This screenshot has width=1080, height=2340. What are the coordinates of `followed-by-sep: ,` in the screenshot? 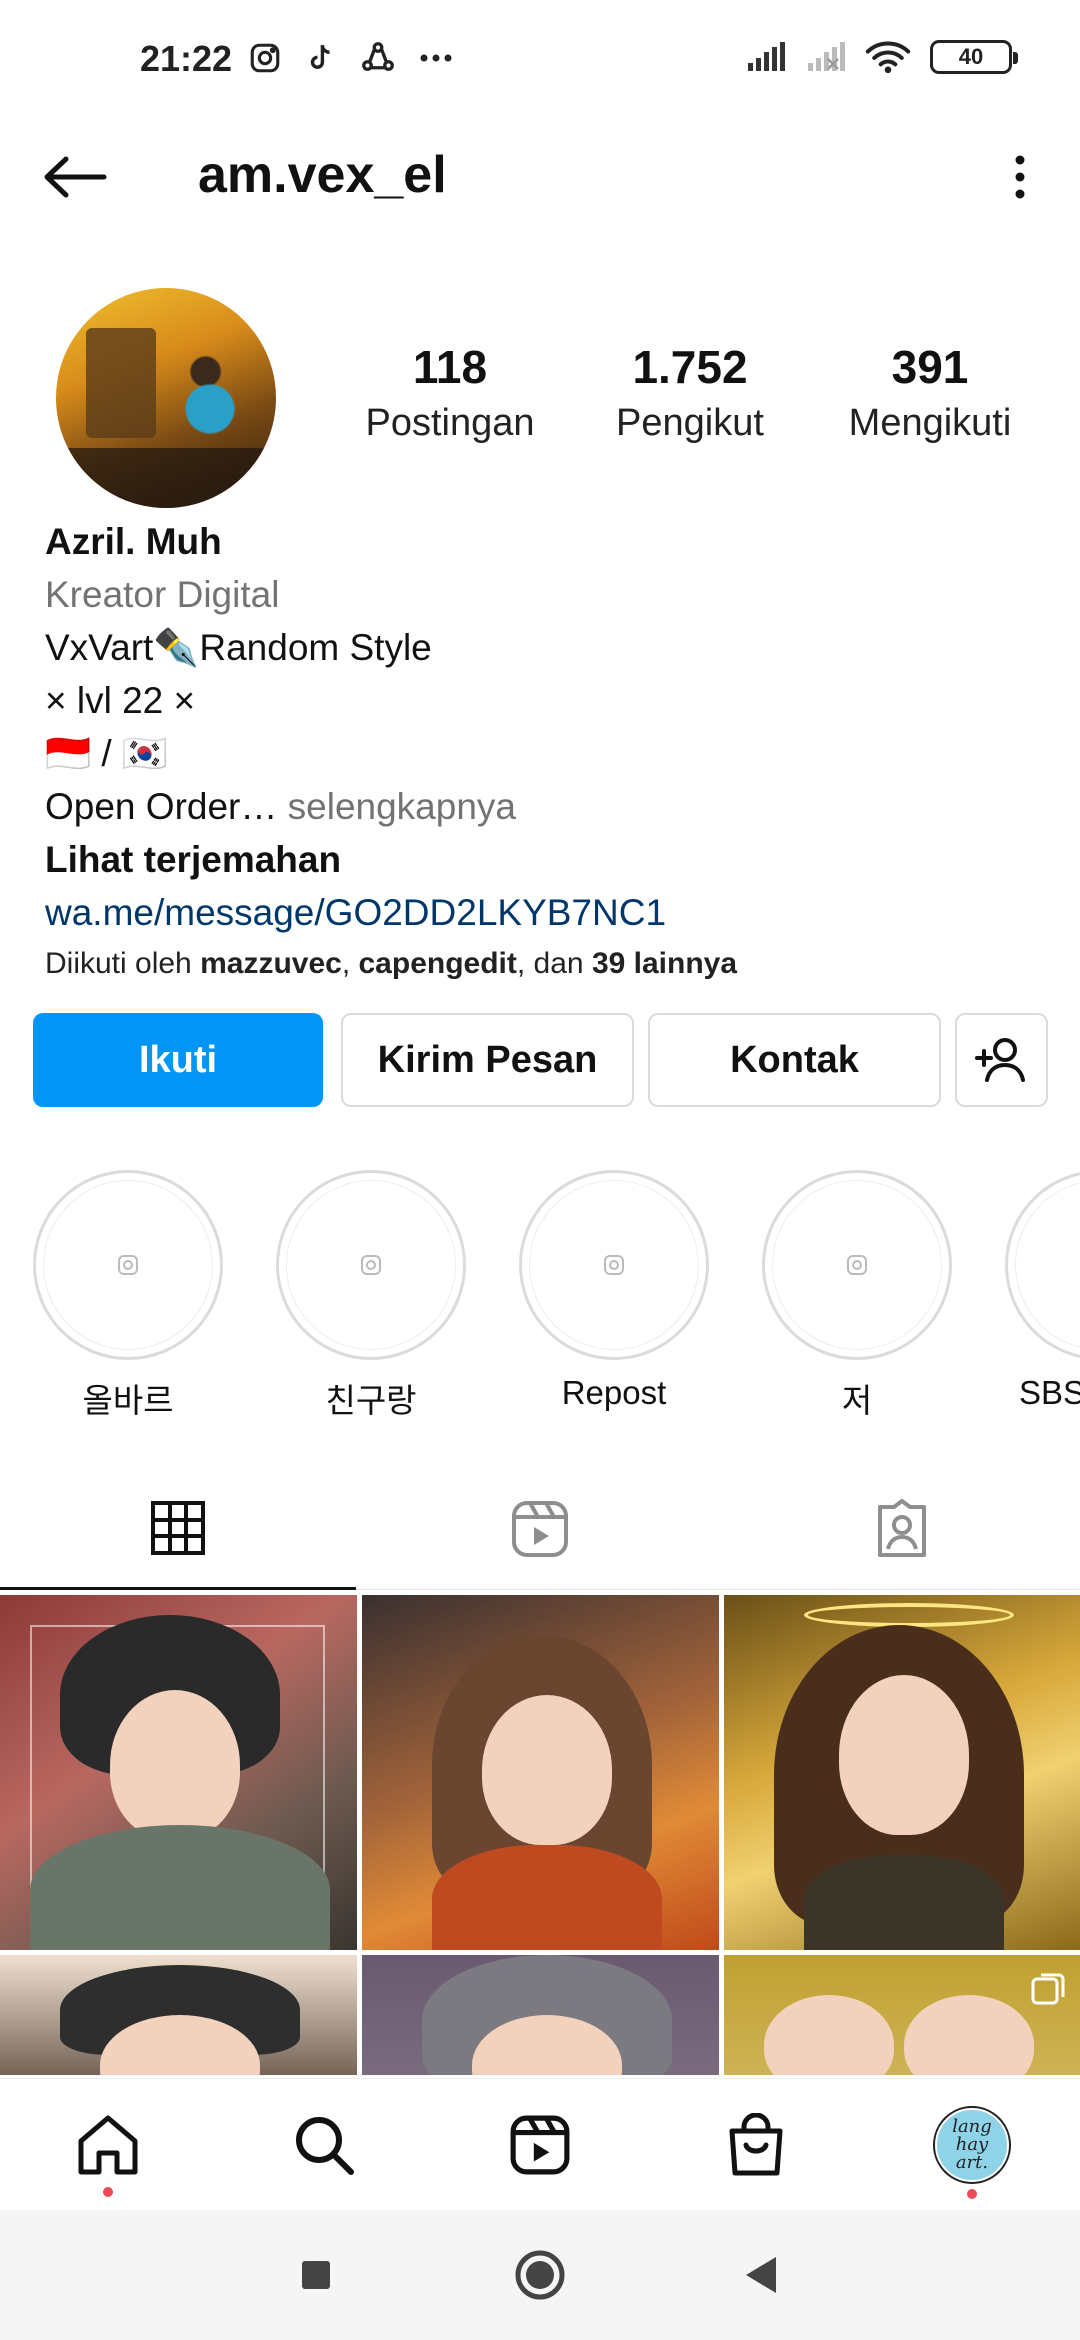 It's located at (350, 963).